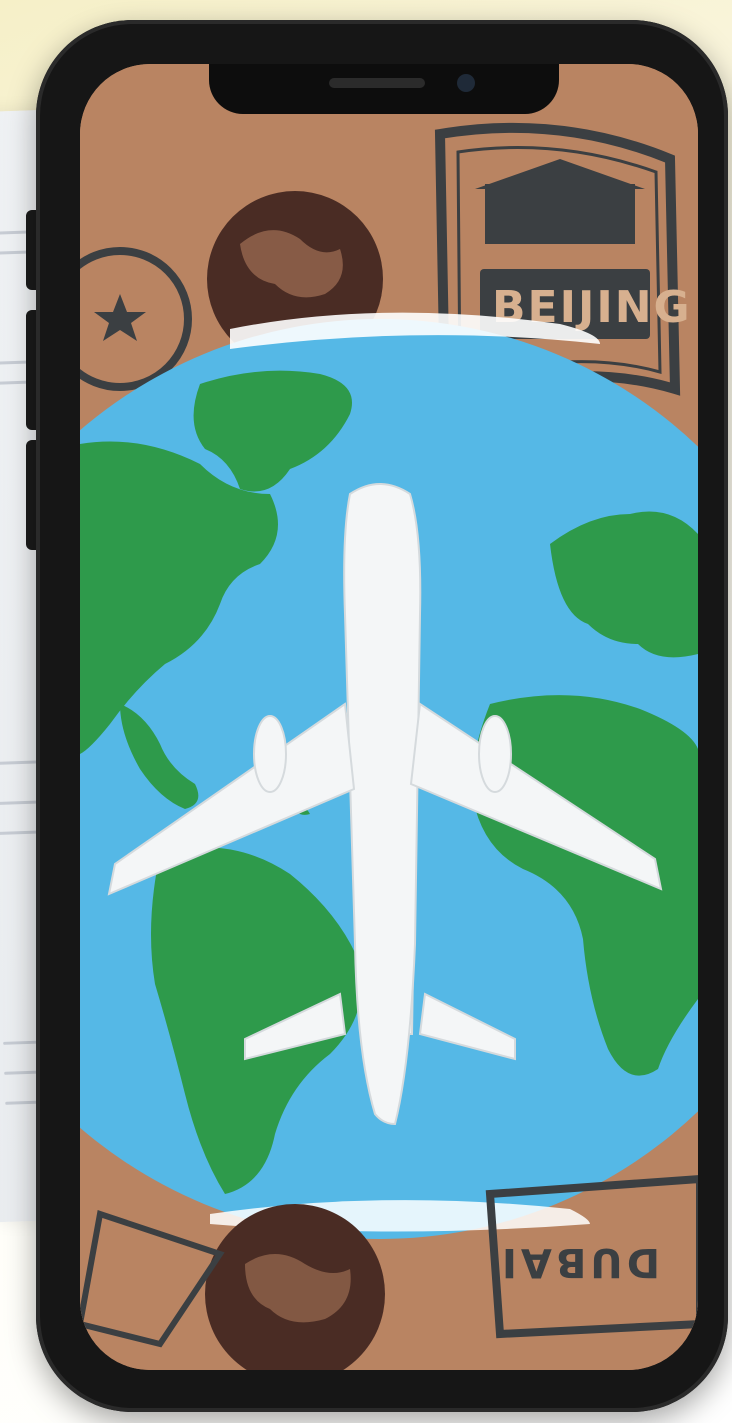 The height and width of the screenshot is (1423, 732). I want to click on speaker-grille, so click(377, 83).